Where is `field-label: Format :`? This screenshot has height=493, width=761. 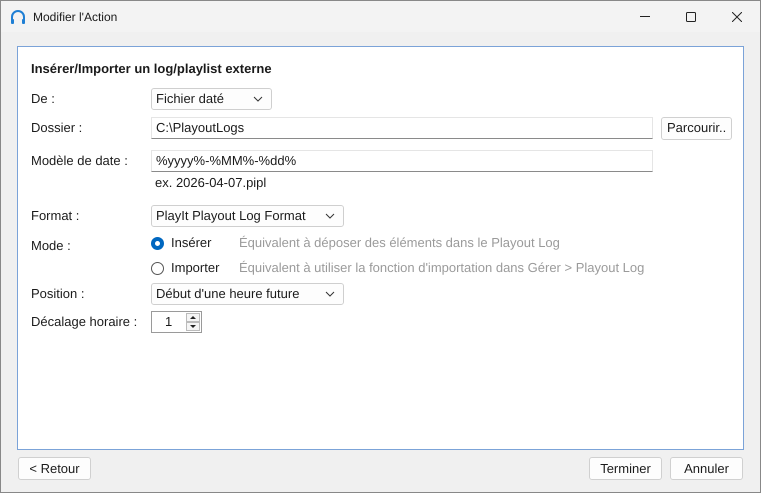
field-label: Format : is located at coordinates (55, 215).